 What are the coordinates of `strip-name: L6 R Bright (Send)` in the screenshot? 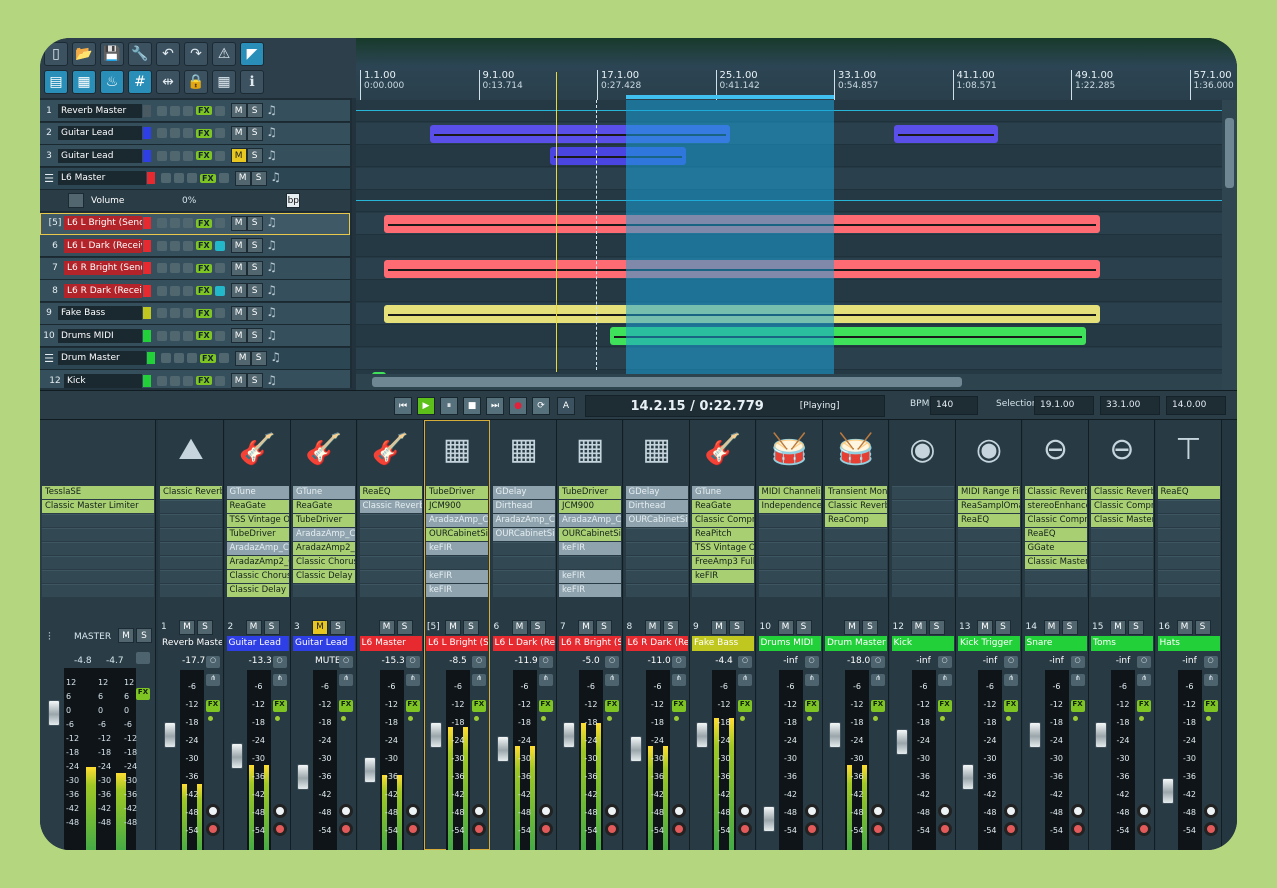 It's located at (590, 643).